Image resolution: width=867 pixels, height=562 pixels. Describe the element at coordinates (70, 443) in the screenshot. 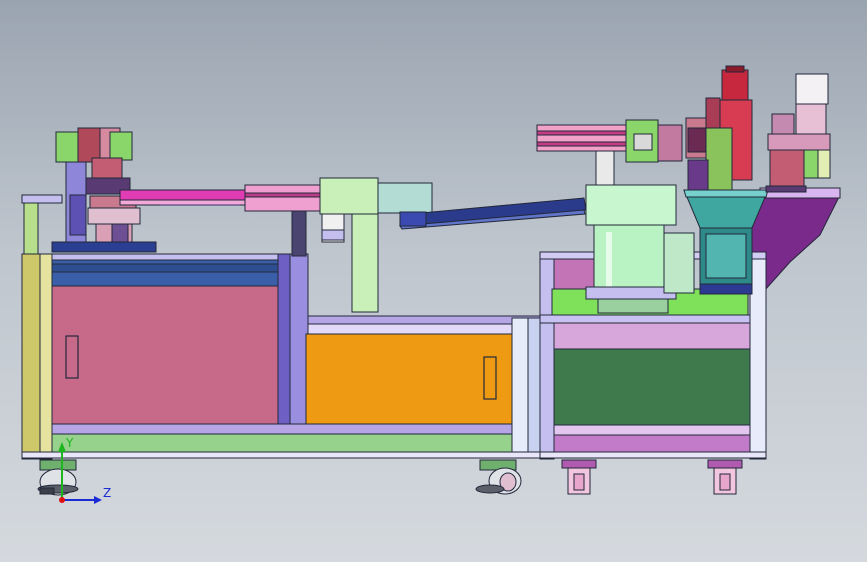

I see `y-axis-label: Y` at that location.